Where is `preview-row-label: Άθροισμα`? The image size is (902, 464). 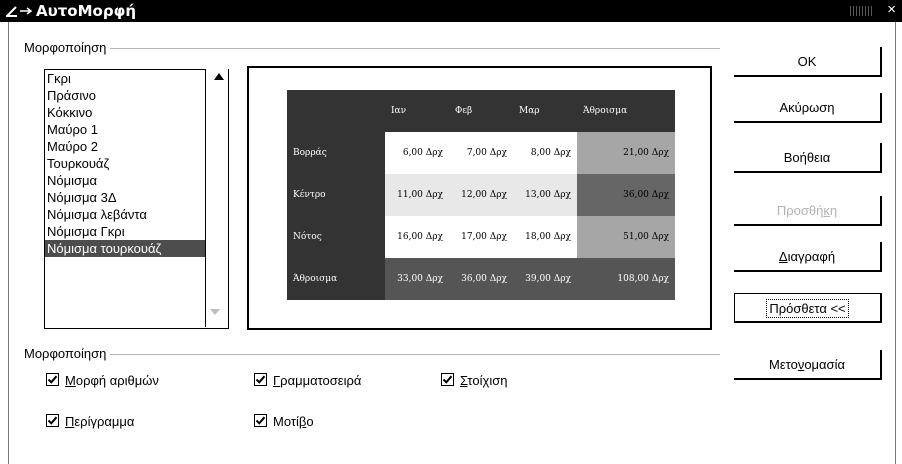
preview-row-label: Άθροισμα is located at coordinates (336, 279).